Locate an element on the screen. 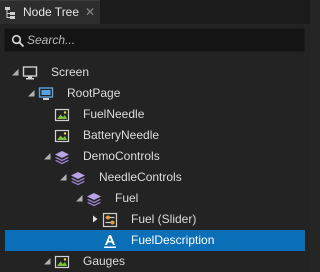 This screenshot has height=272, width=320. tree-node: BatteryNeedle is located at coordinates (155, 135).